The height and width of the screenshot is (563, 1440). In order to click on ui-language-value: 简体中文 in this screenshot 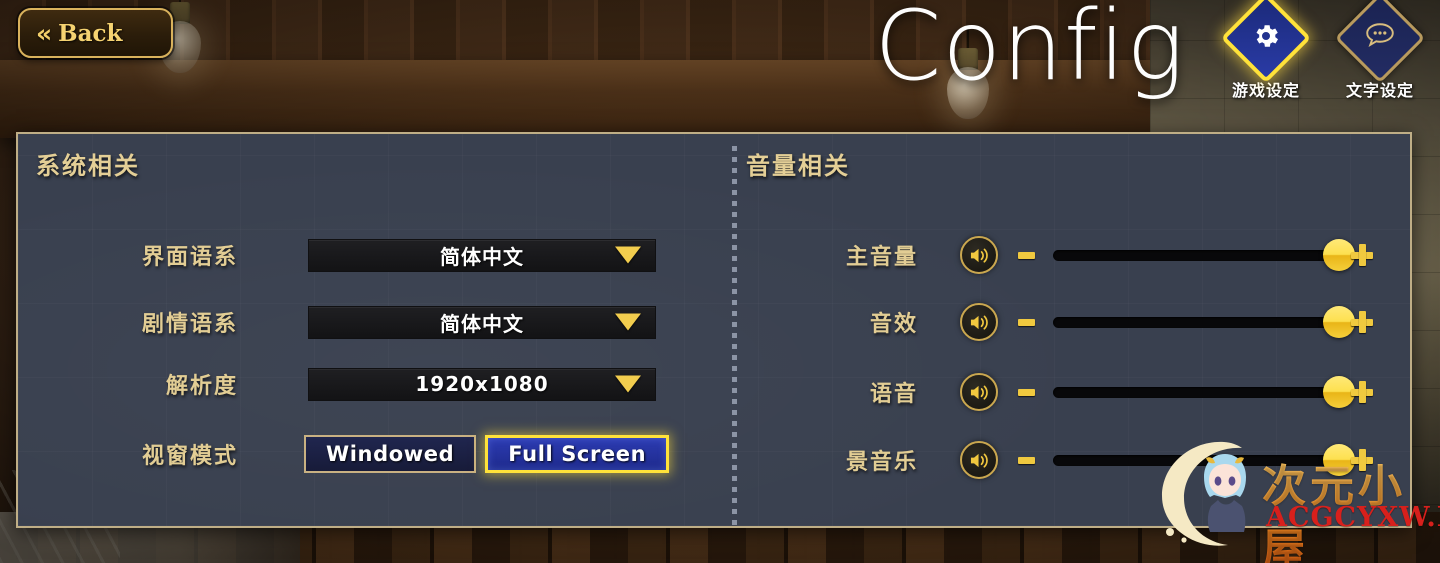, I will do `click(482, 256)`.